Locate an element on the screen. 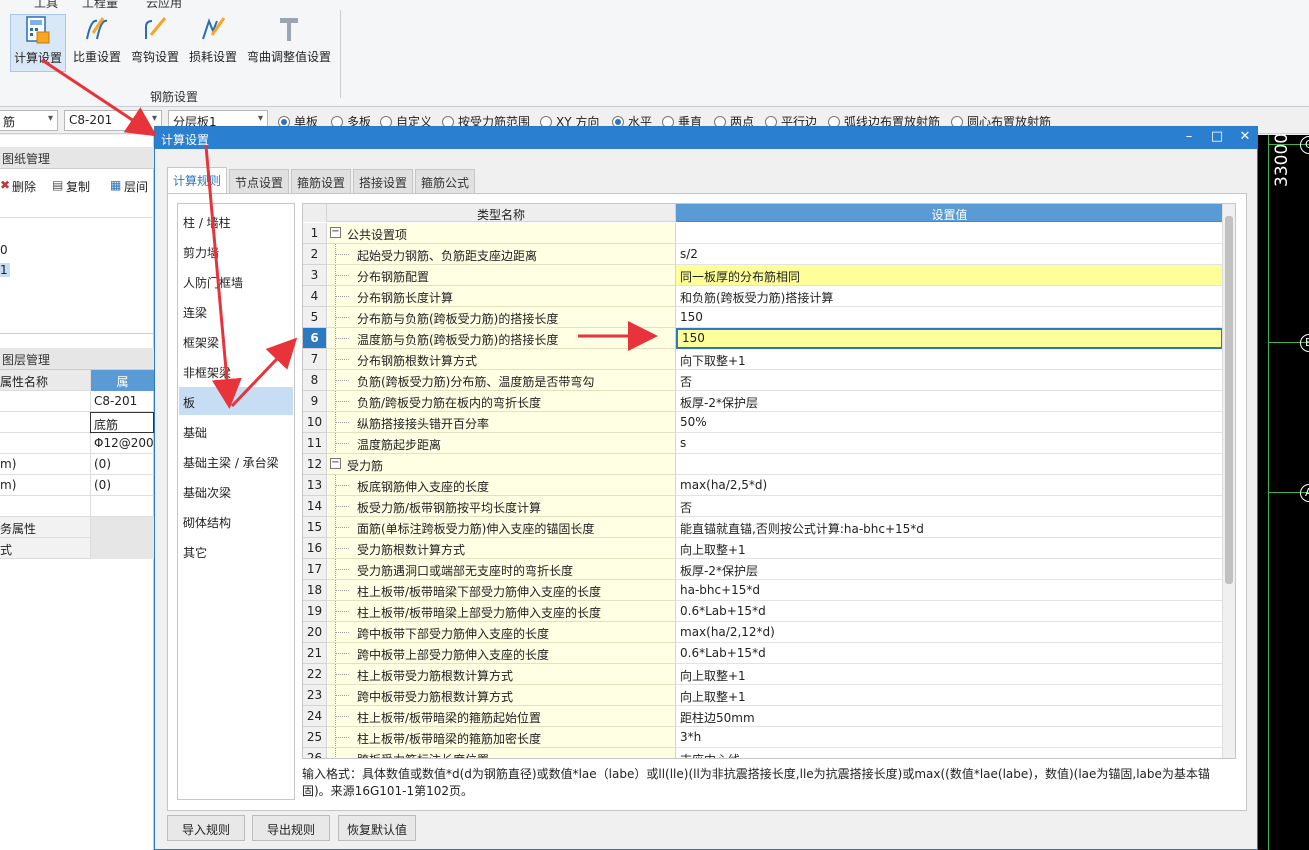 The width and height of the screenshot is (1309, 850). list-item: 0 is located at coordinates (4, 250).